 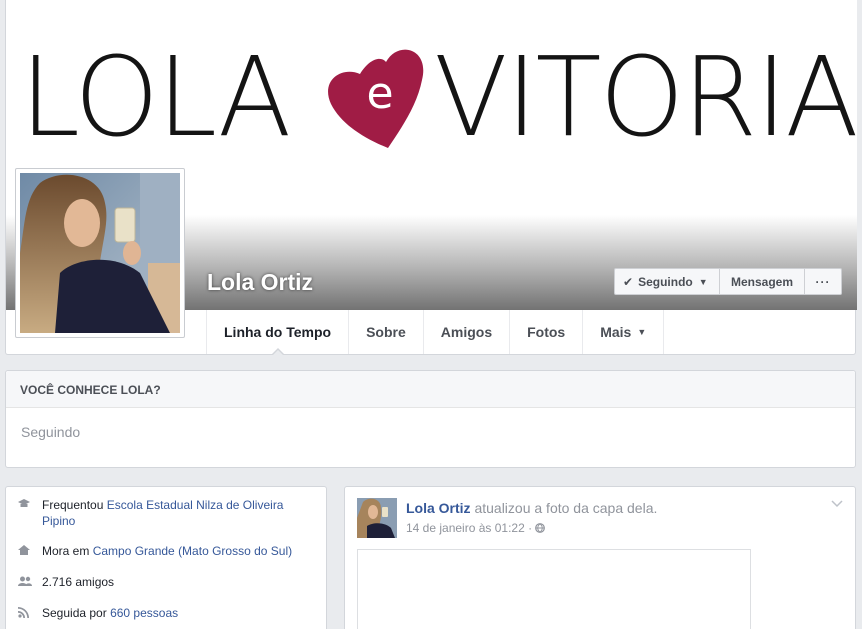 I want to click on message-button: Mensagem, so click(x=762, y=281).